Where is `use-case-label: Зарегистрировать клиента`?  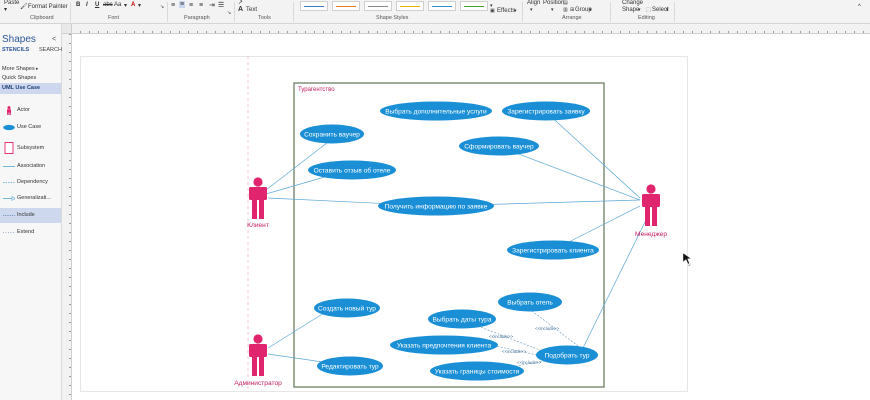
use-case-label: Зарегистрировать клиента is located at coordinates (553, 251).